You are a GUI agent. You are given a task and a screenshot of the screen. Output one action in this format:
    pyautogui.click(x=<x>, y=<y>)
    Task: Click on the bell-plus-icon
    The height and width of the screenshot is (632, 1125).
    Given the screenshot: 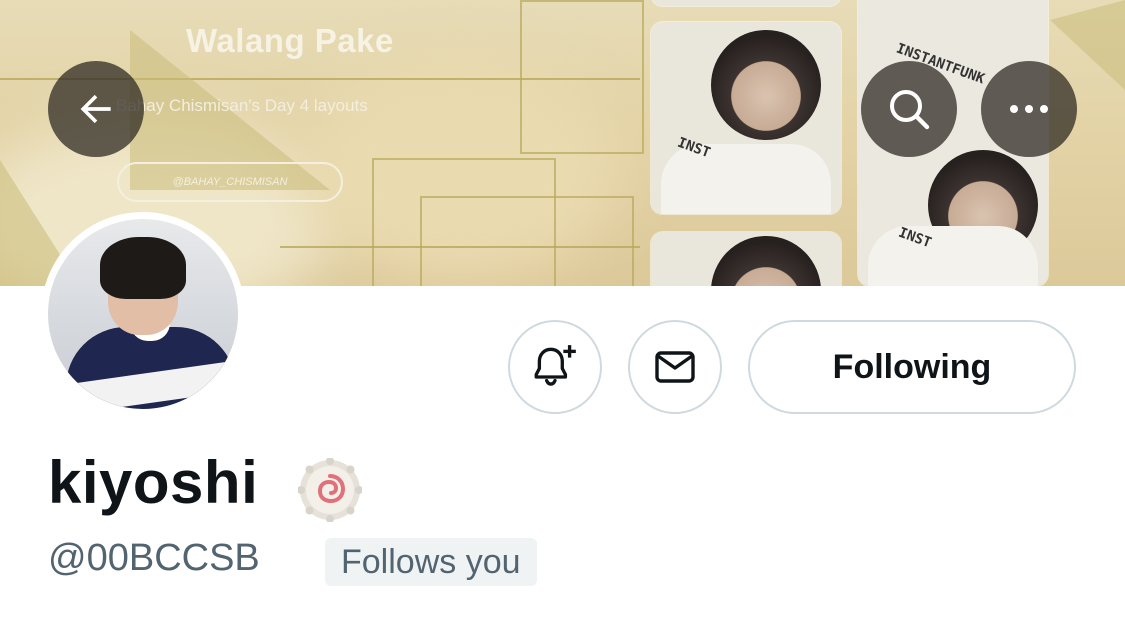 What is the action you would take?
    pyautogui.click(x=555, y=365)
    